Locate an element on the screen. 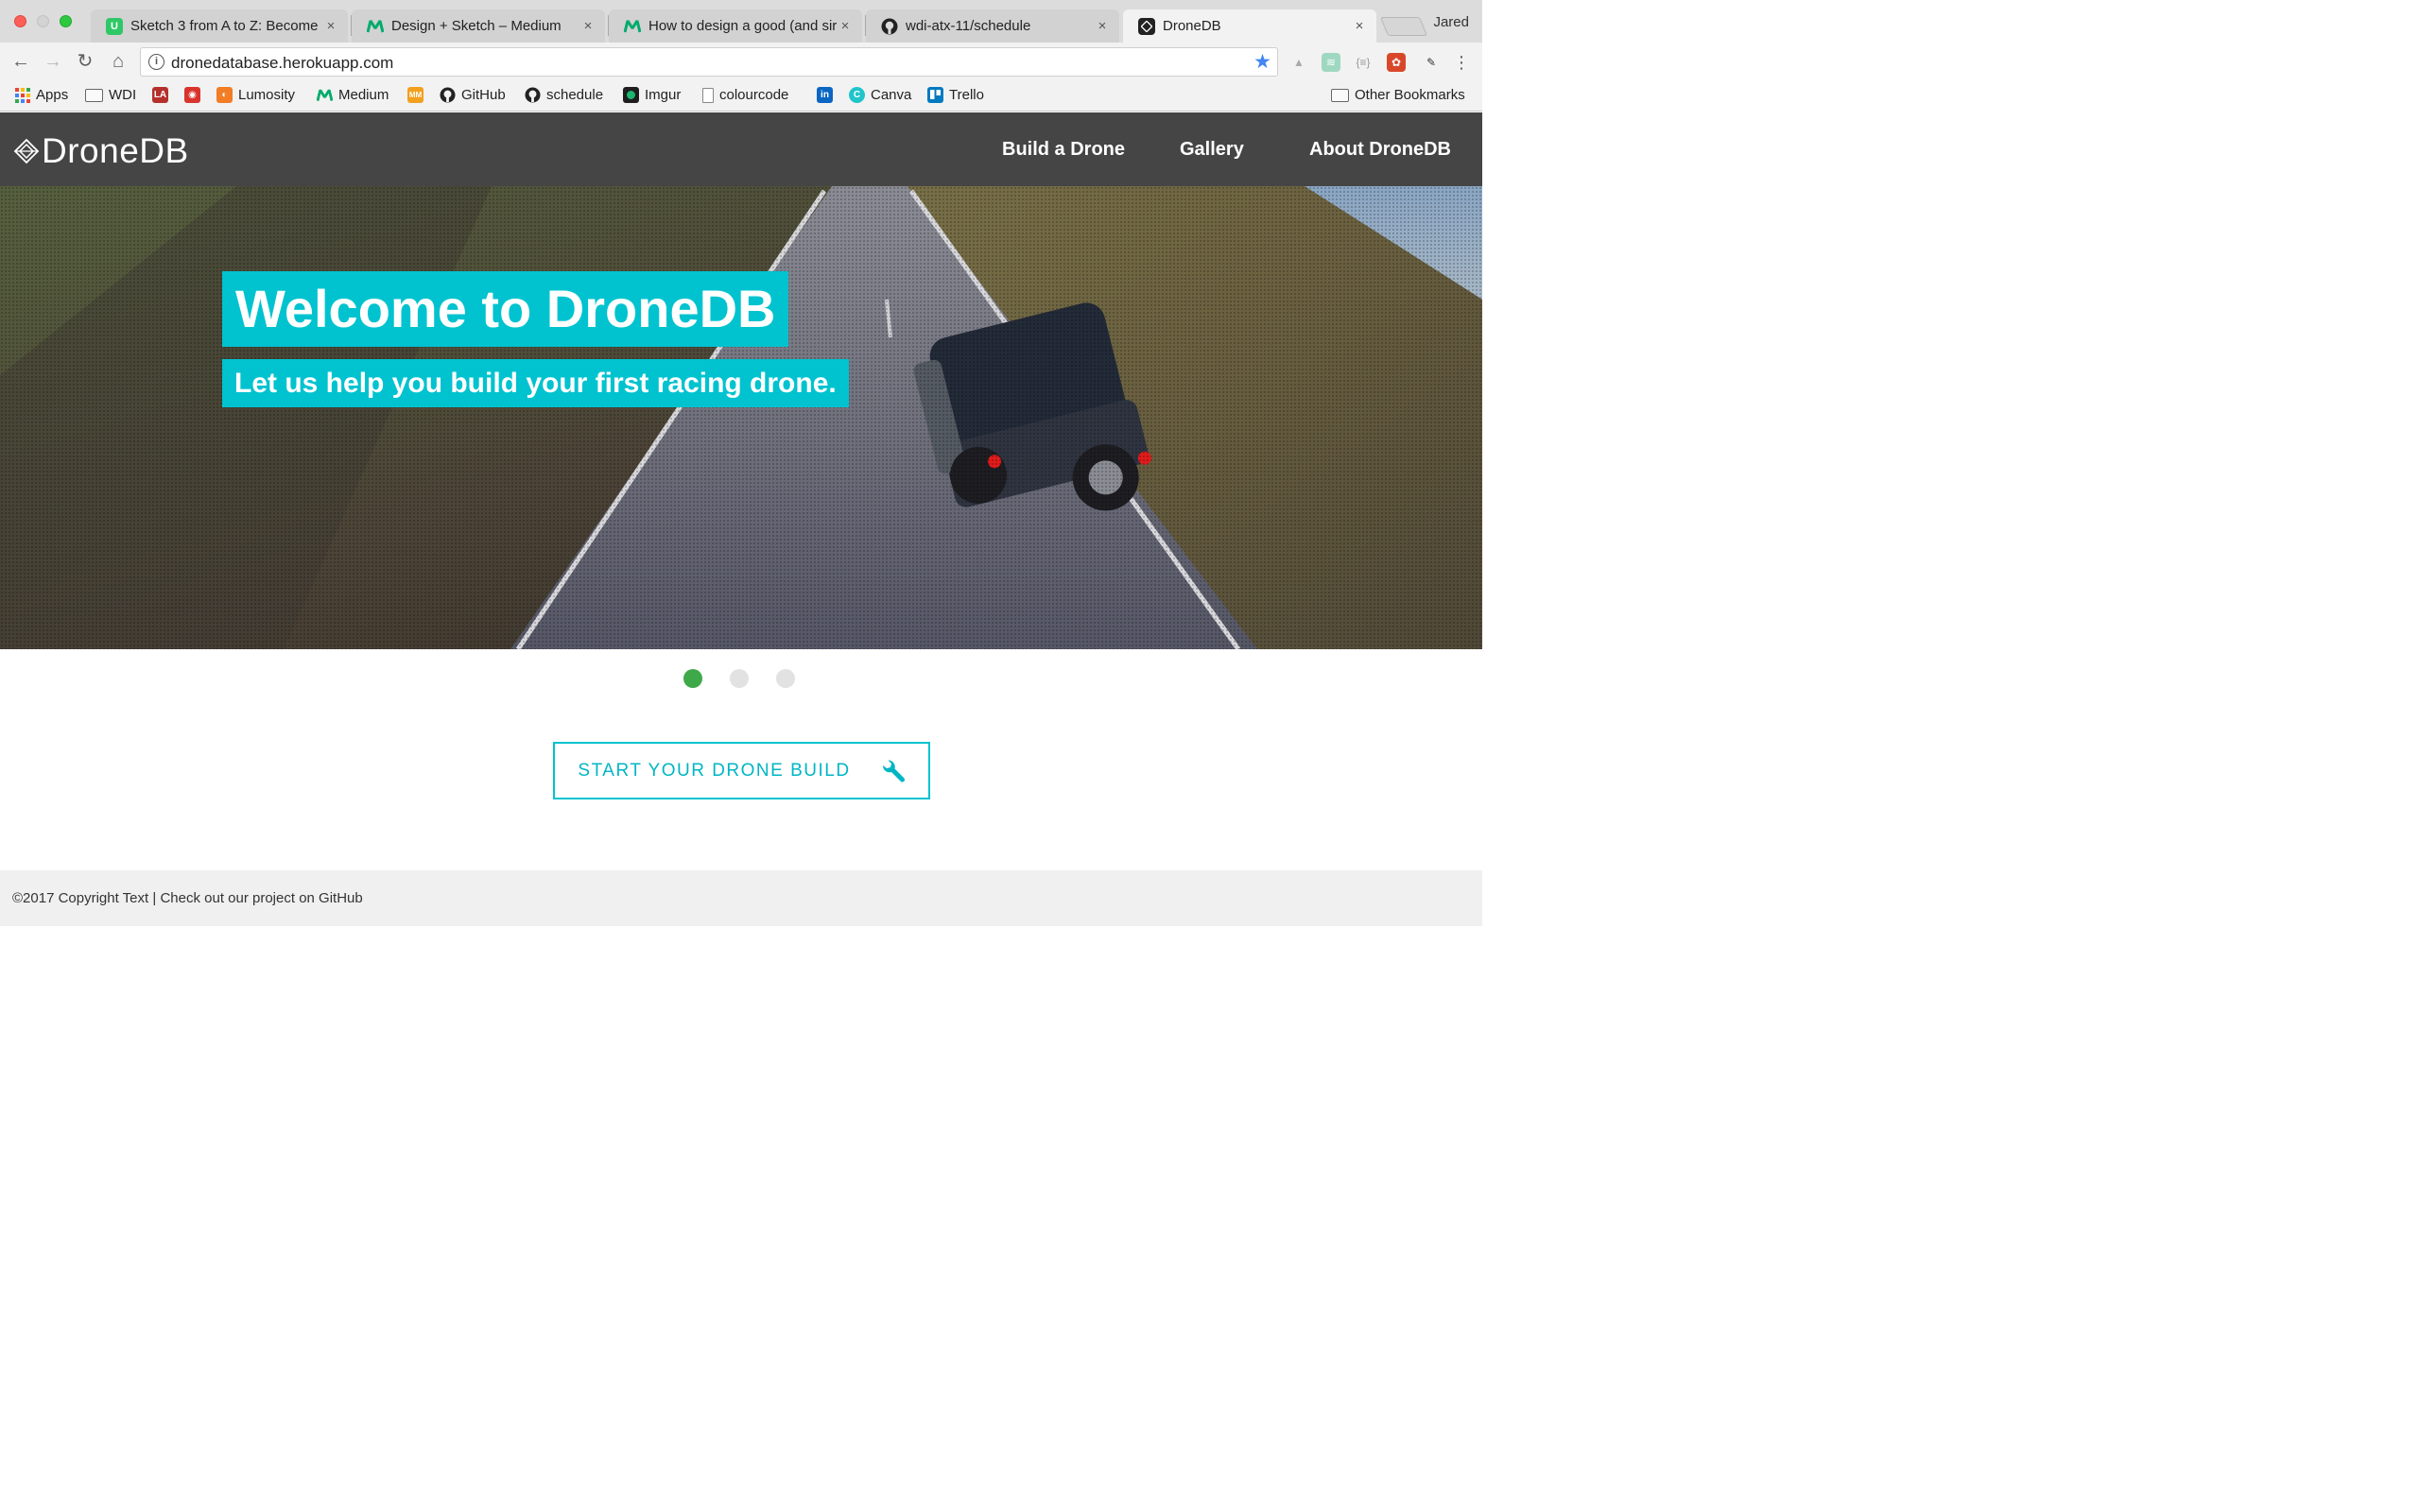 Image resolution: width=2420 pixels, height=1512 pixels. browser-tab: How to design a good (and sir × is located at coordinates (735, 26).